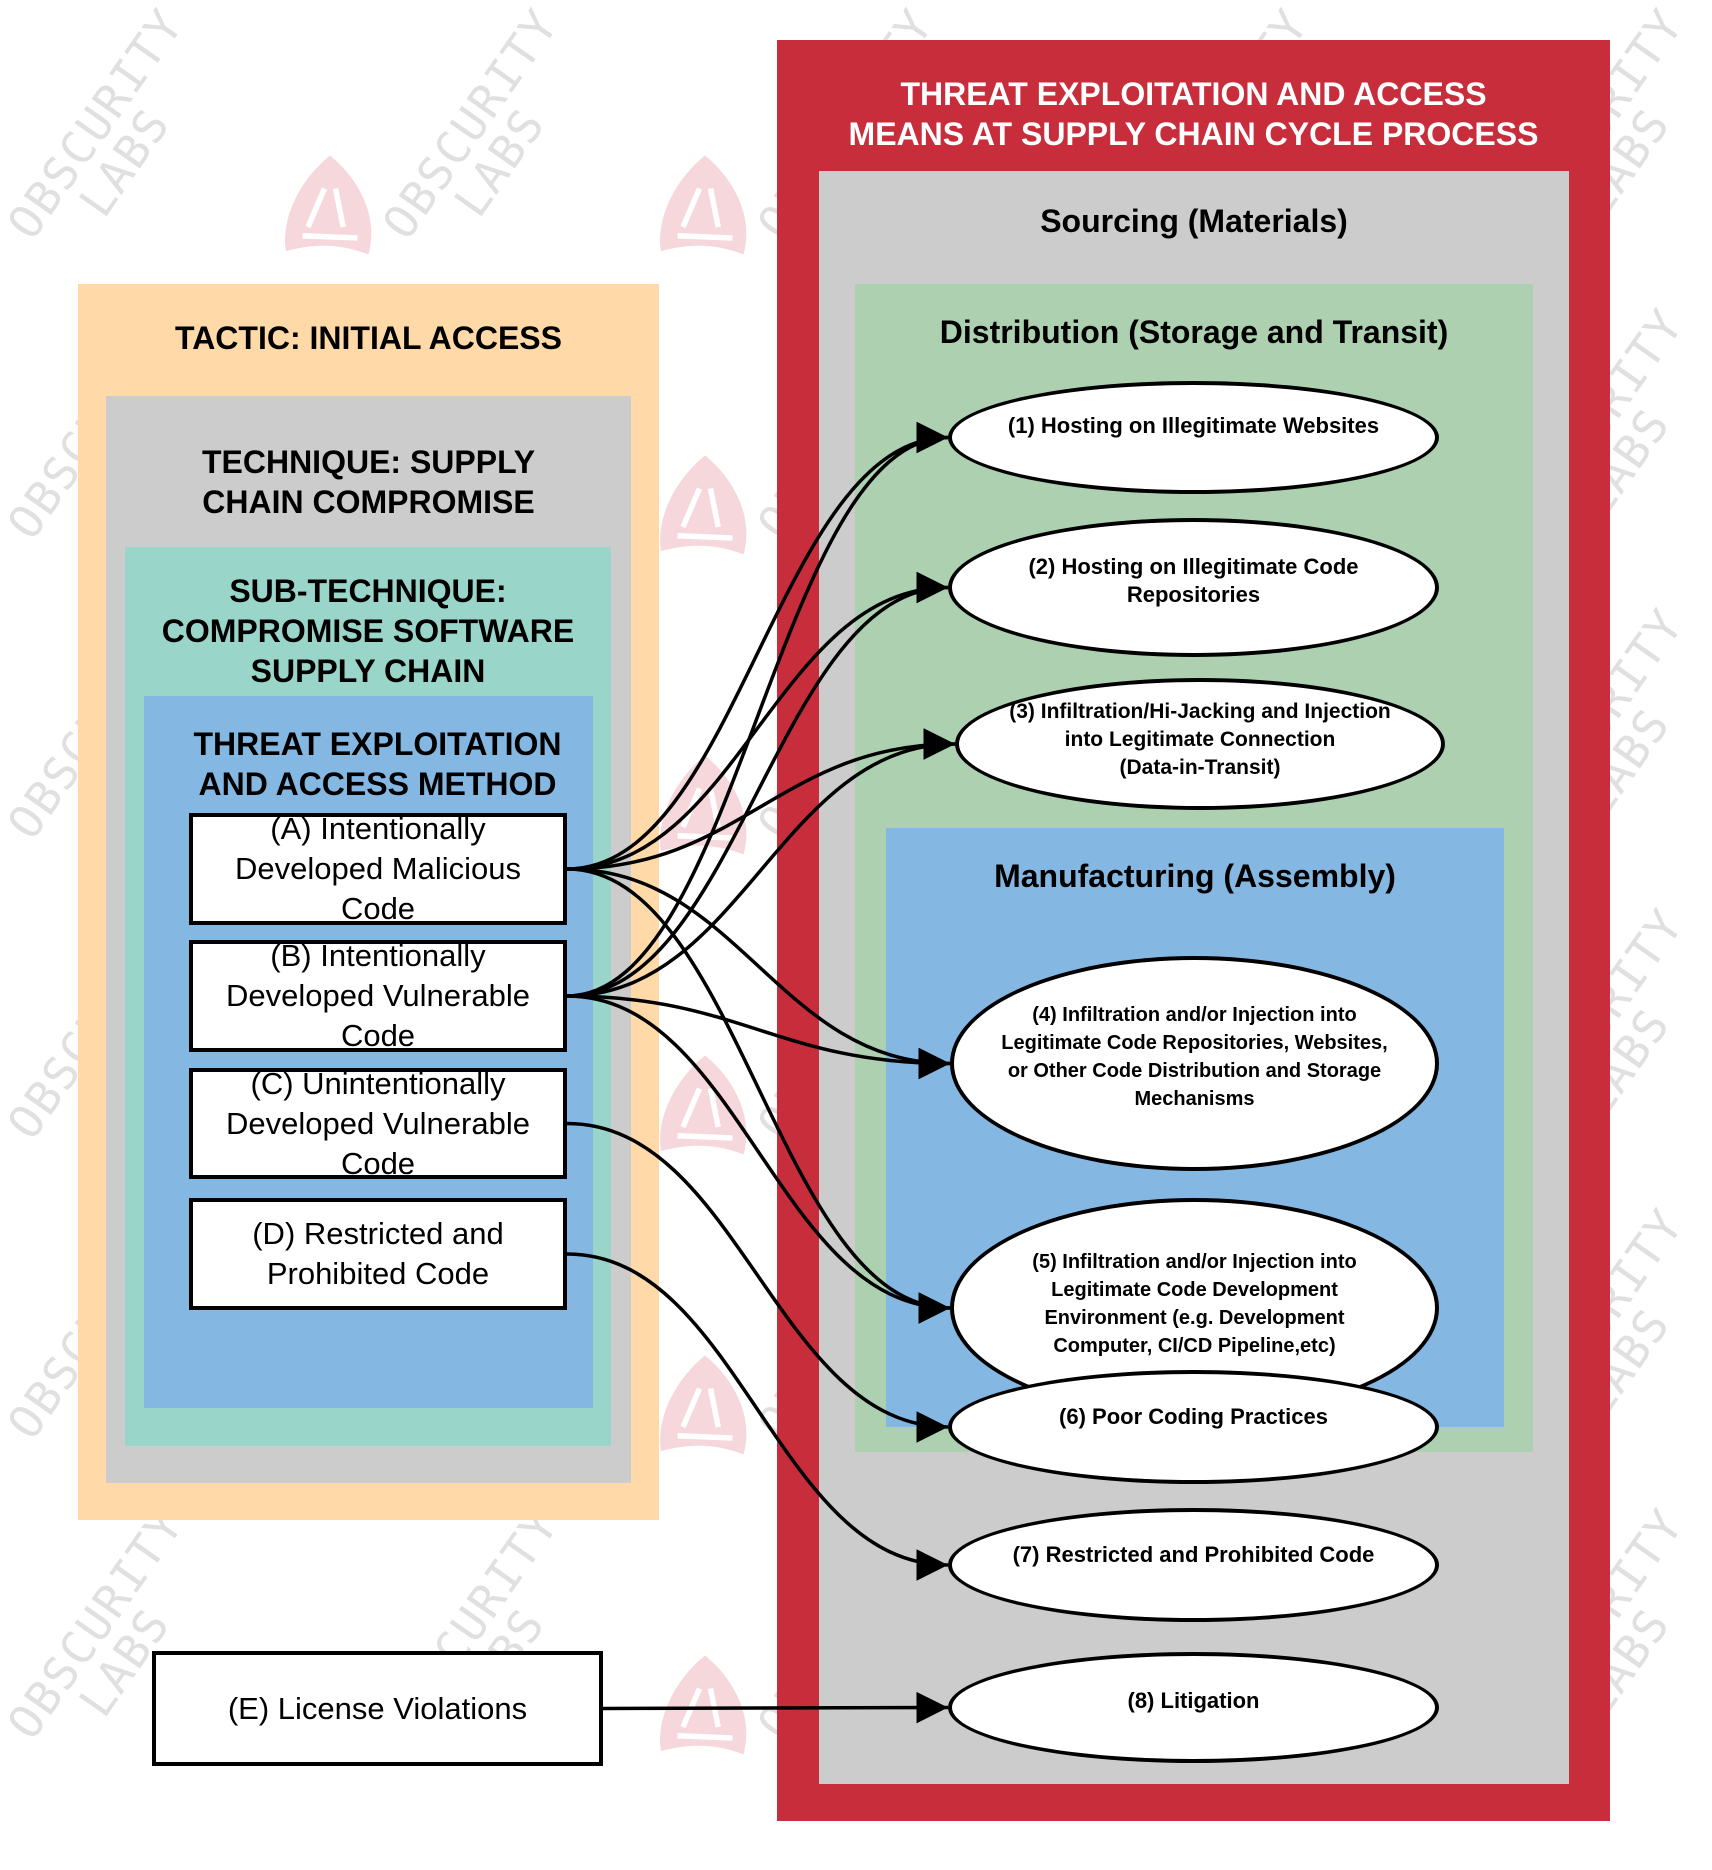  What do you see at coordinates (1193, 594) in the screenshot?
I see `means-2-line2: Repositories` at bounding box center [1193, 594].